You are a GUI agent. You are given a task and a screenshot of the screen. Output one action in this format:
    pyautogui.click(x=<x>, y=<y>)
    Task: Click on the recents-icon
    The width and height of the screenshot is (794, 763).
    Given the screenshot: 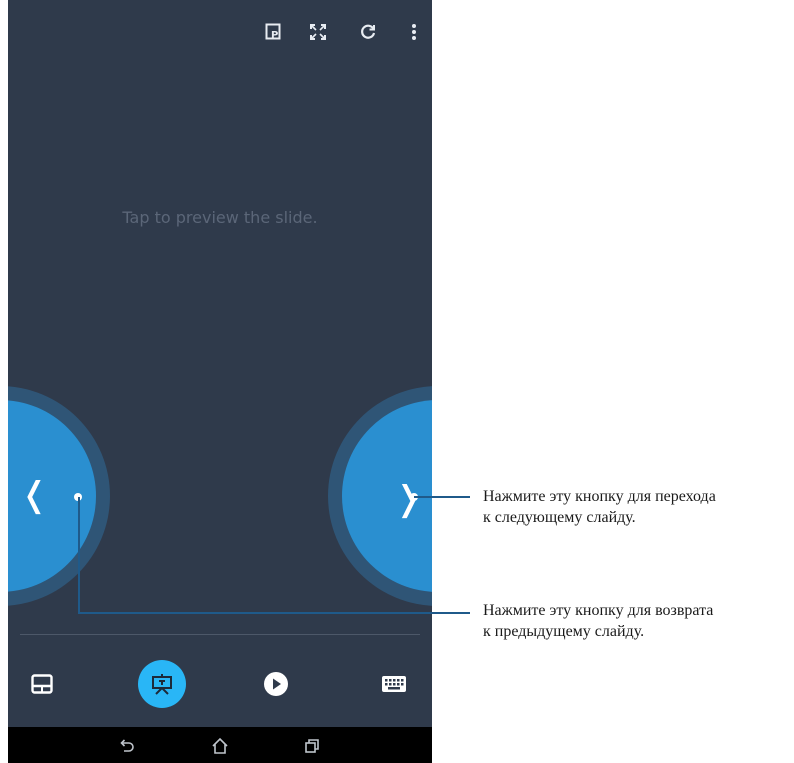 What is the action you would take?
    pyautogui.click(x=312, y=746)
    